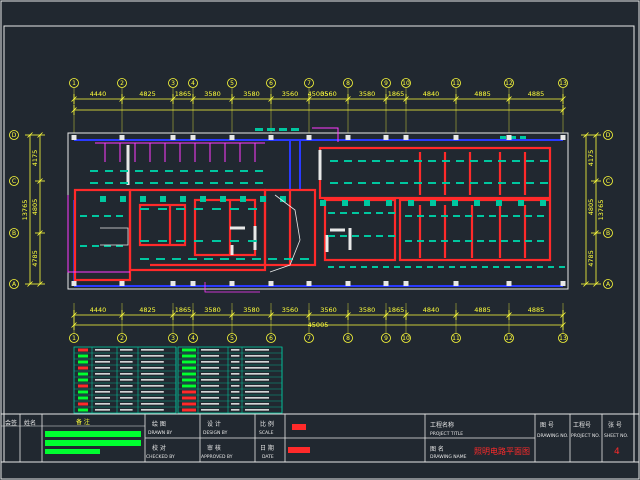 This screenshot has height=480, width=640. I want to click on svg-text: 6, so click(271, 338).